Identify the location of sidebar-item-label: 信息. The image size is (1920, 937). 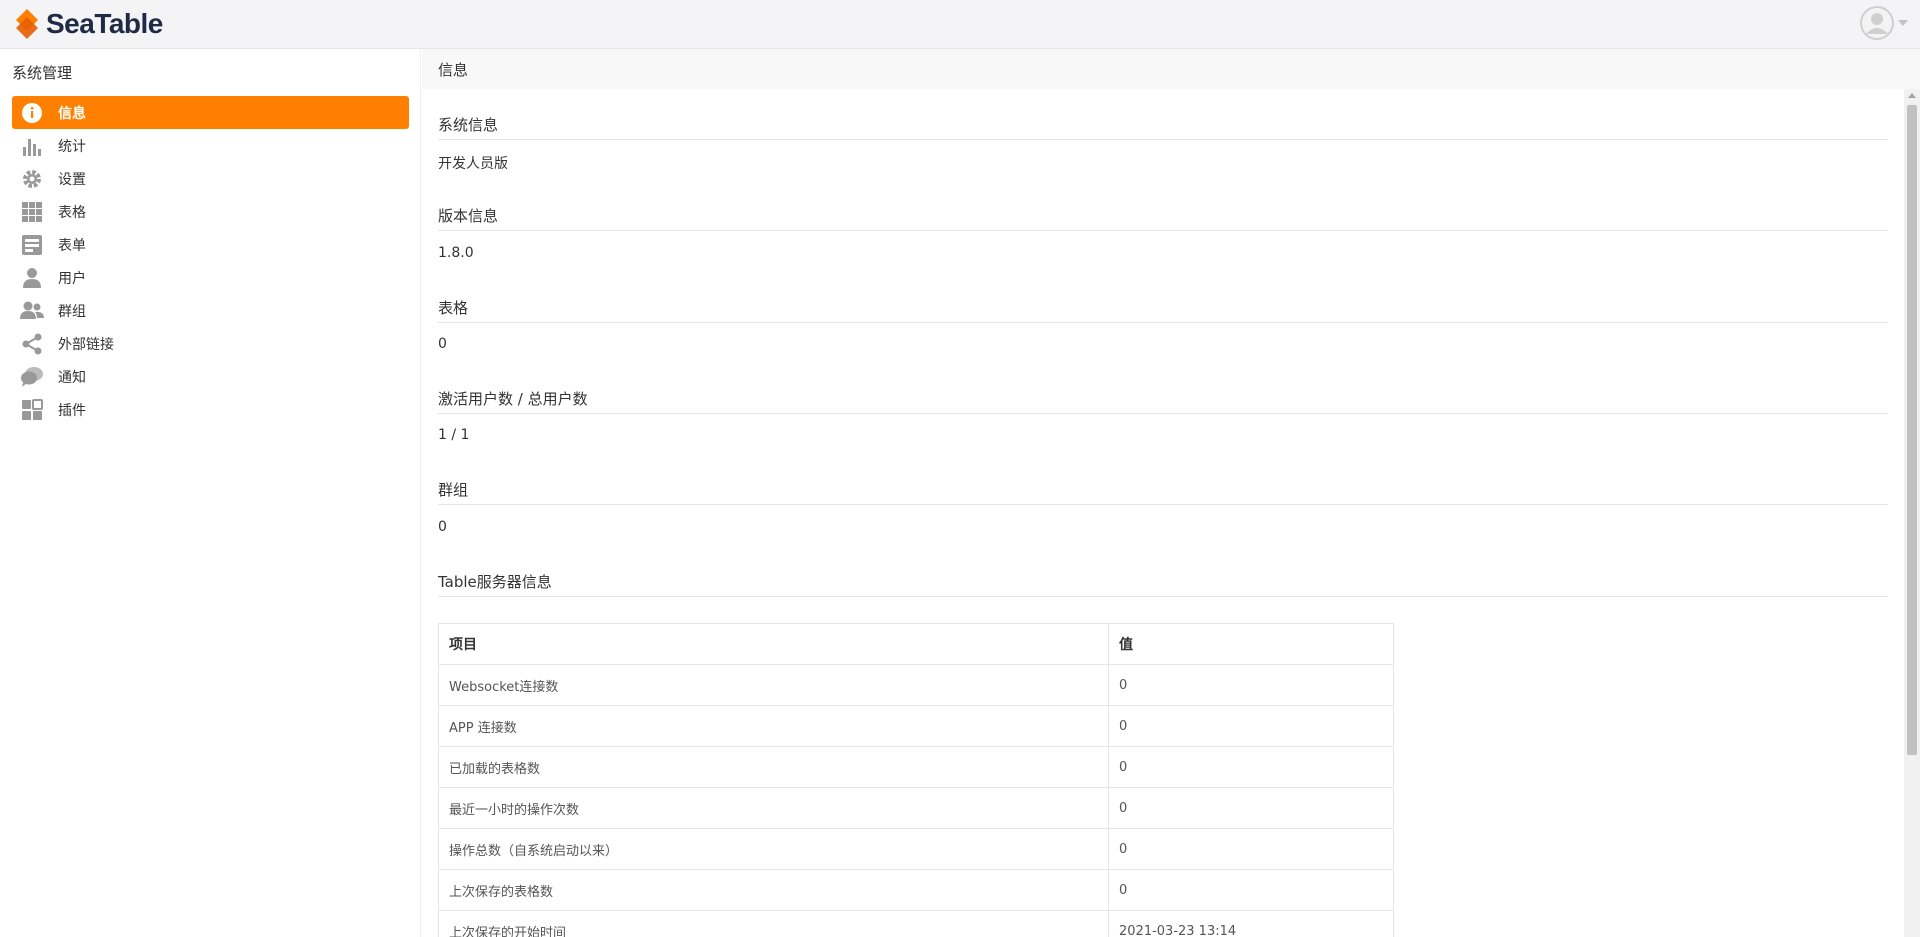
(72, 113).